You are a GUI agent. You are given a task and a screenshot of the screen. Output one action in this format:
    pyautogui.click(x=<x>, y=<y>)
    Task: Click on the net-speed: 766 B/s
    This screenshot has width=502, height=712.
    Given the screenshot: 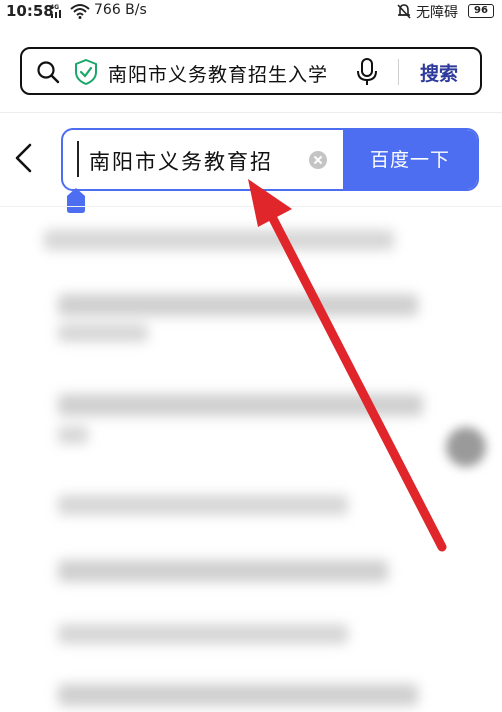 What is the action you would take?
    pyautogui.click(x=120, y=10)
    